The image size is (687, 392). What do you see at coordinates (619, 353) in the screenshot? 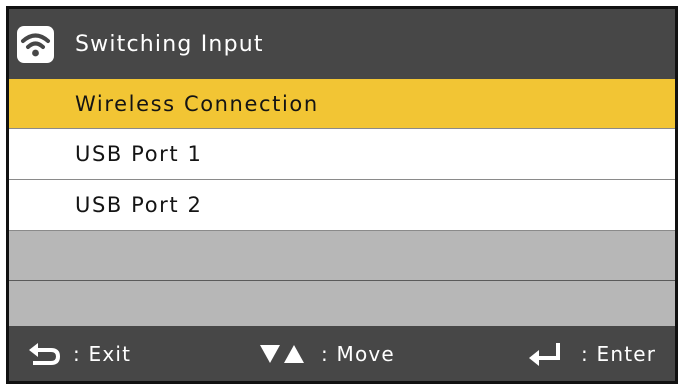
I see `enter-label: : Enter` at bounding box center [619, 353].